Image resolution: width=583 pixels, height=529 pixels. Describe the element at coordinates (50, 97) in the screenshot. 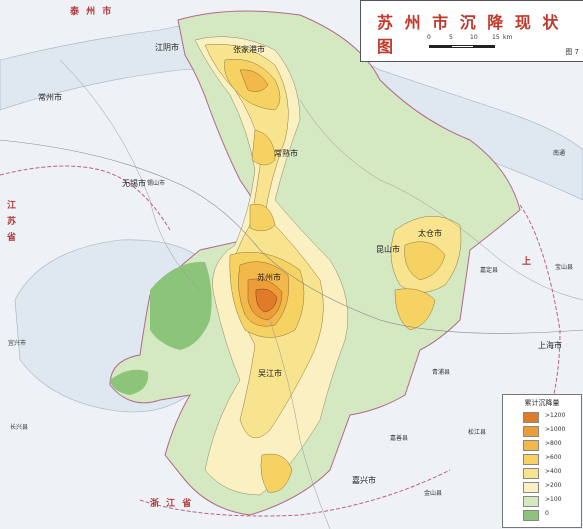

I see `label-changzhou: 常州市` at that location.